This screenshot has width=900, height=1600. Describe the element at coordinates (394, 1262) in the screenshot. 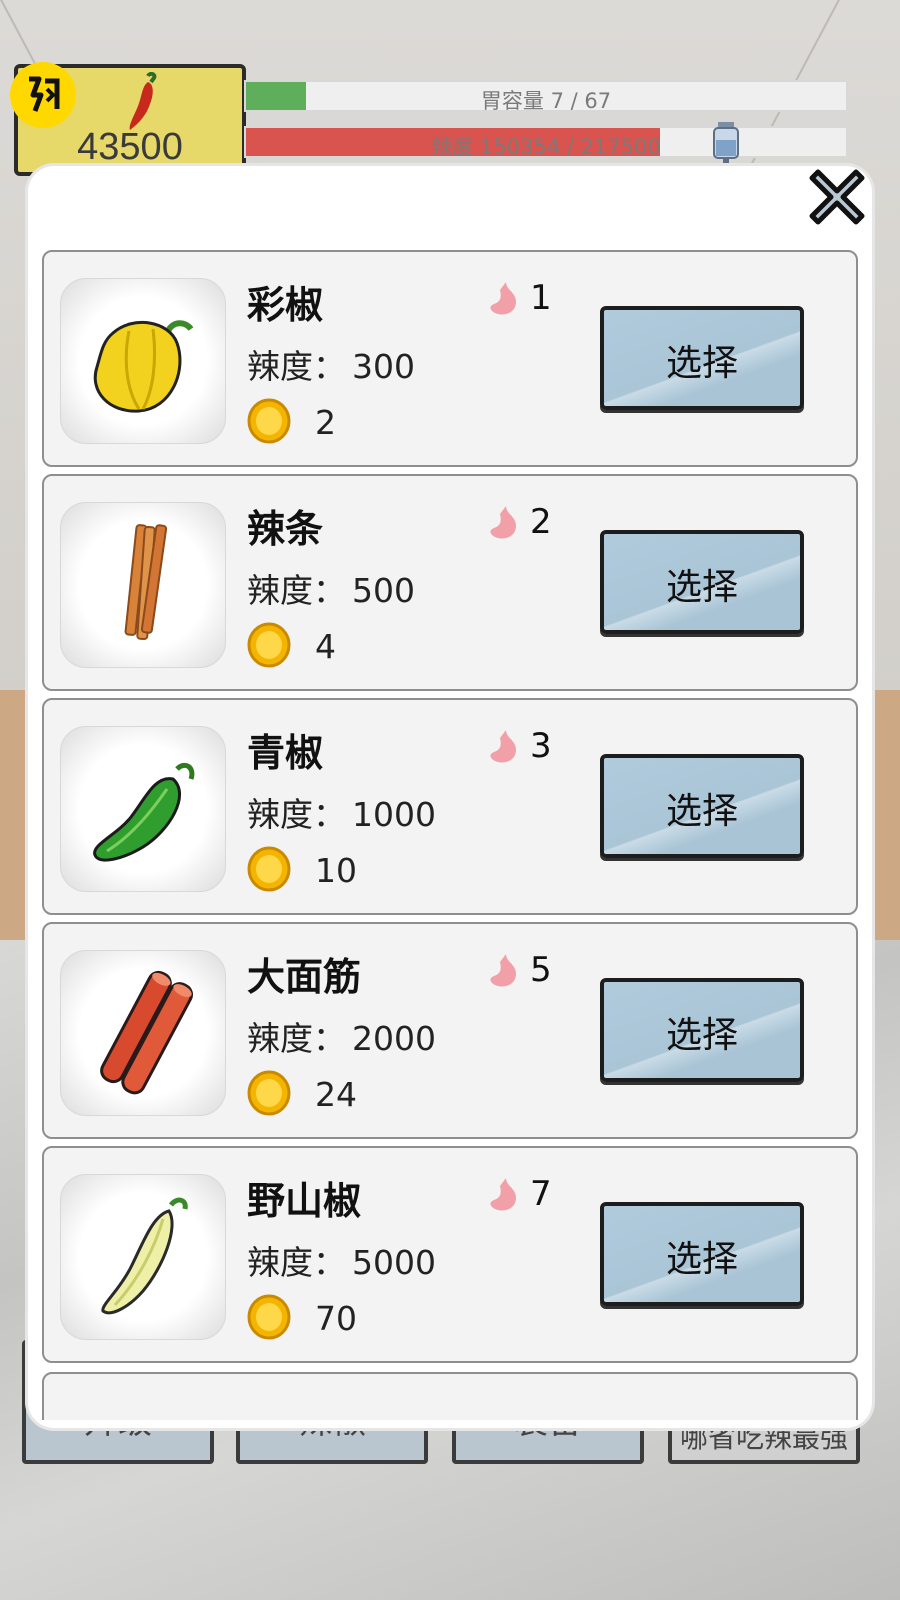

I see `spice-value: 5000` at that location.